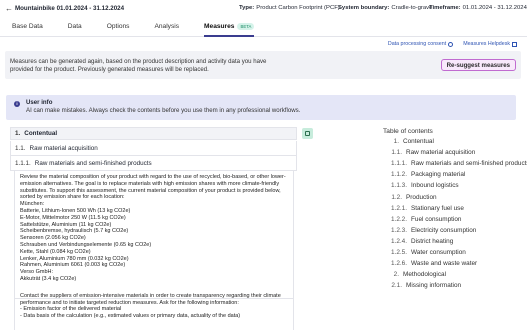 This screenshot has width=527, height=330. I want to click on toc-item-label: Electricity consumption, so click(444, 230).